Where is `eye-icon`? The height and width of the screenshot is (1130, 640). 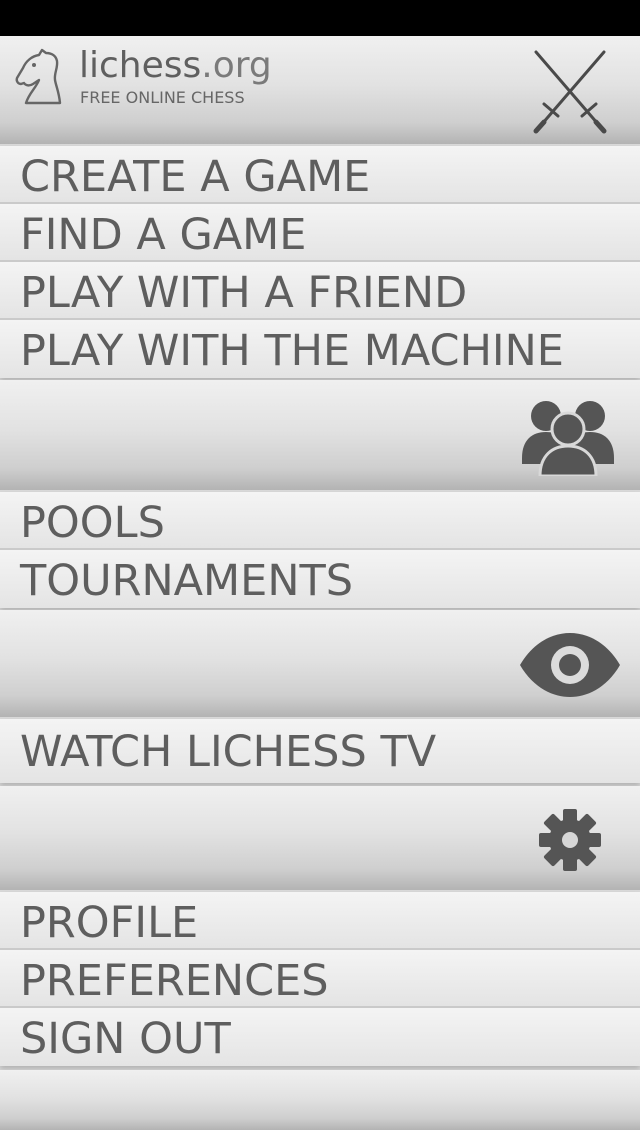
eye-icon is located at coordinates (570, 665).